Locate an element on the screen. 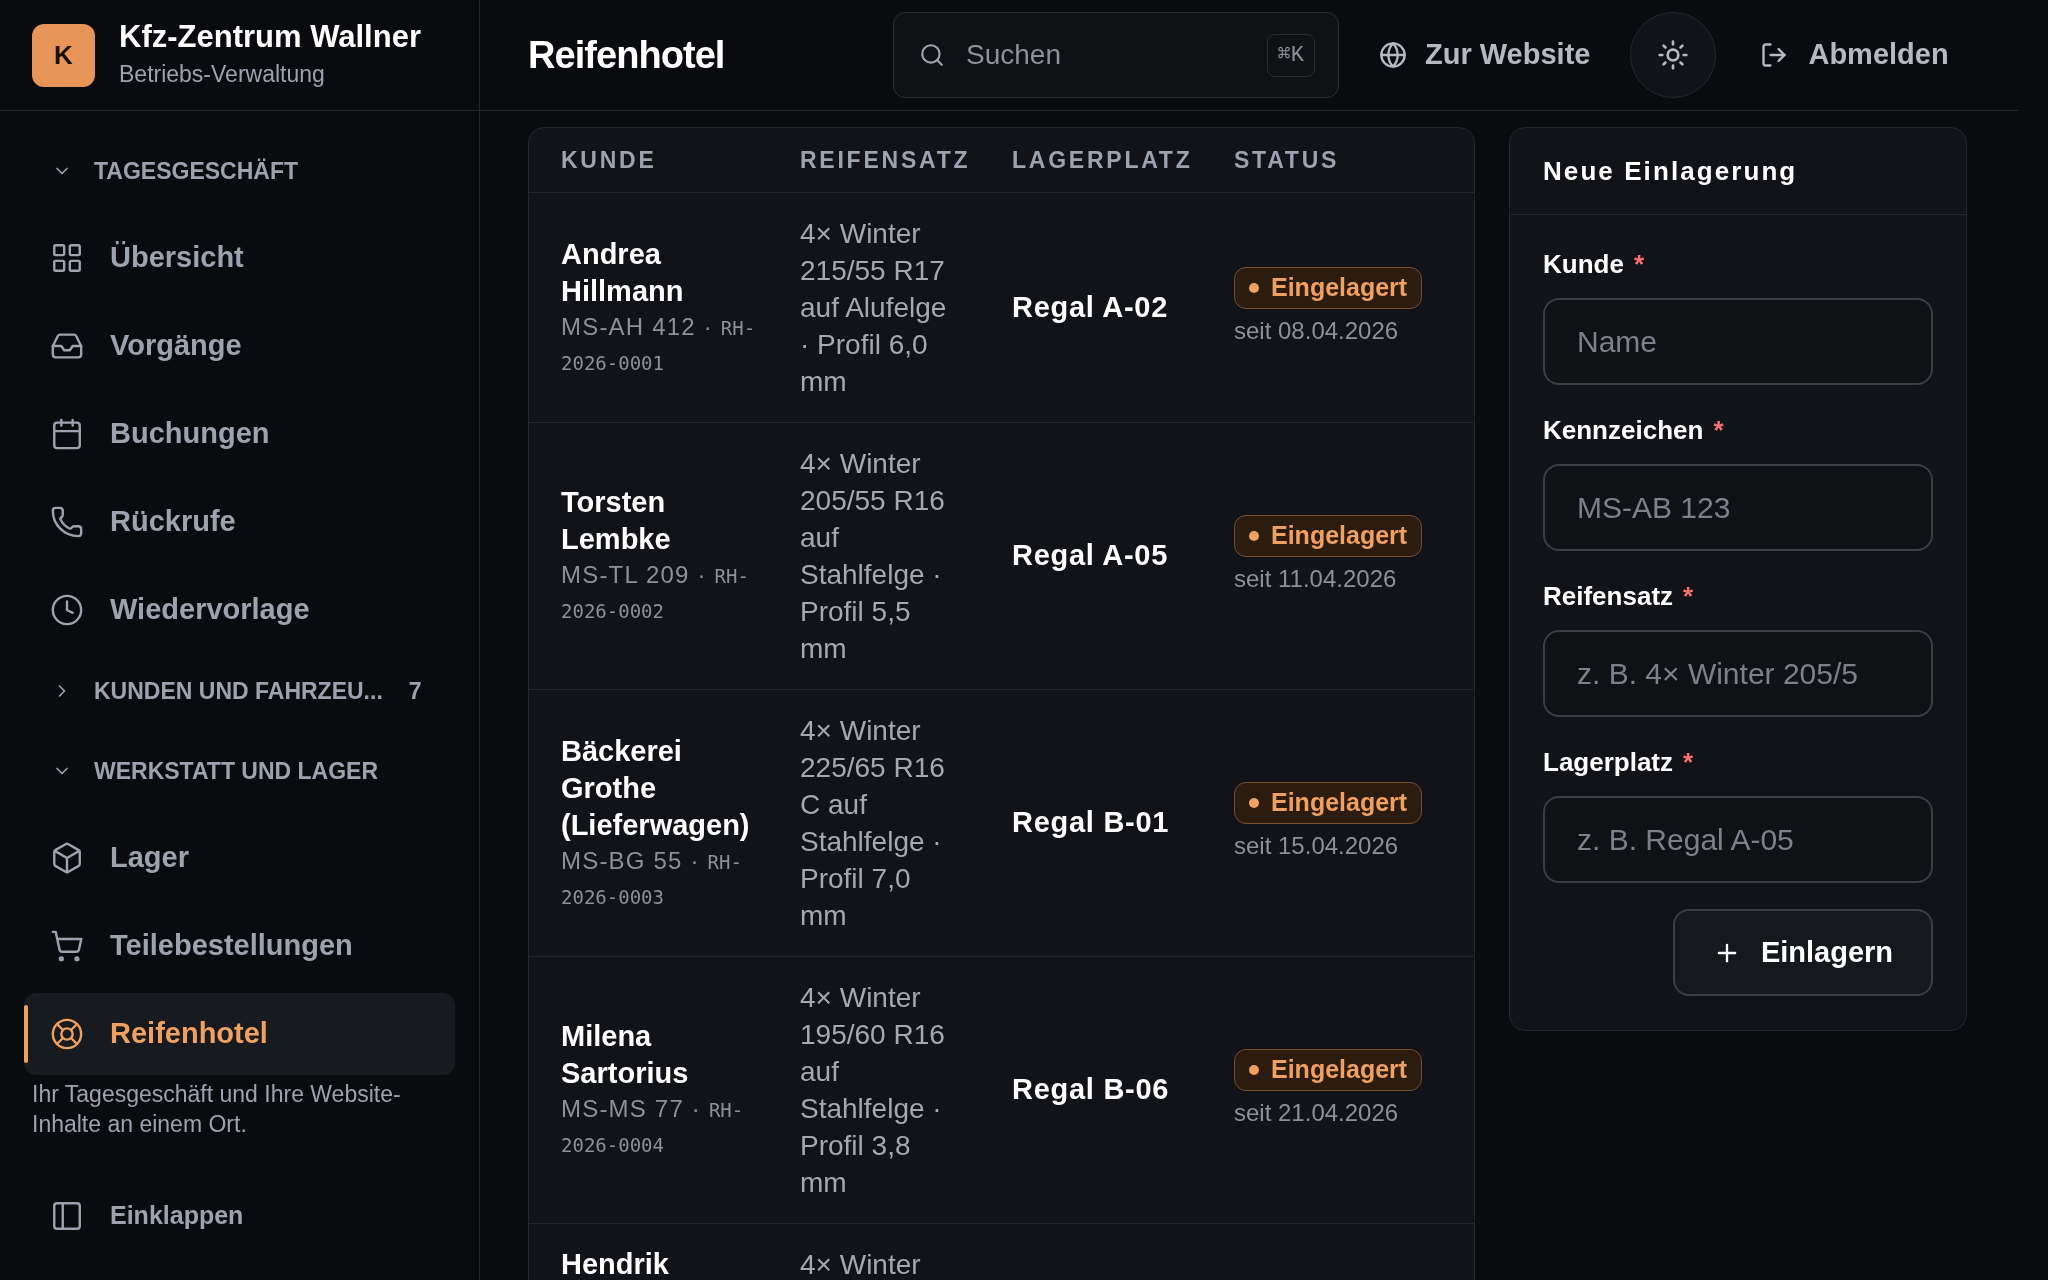  page-title: Reifenhotel is located at coordinates (627, 55).